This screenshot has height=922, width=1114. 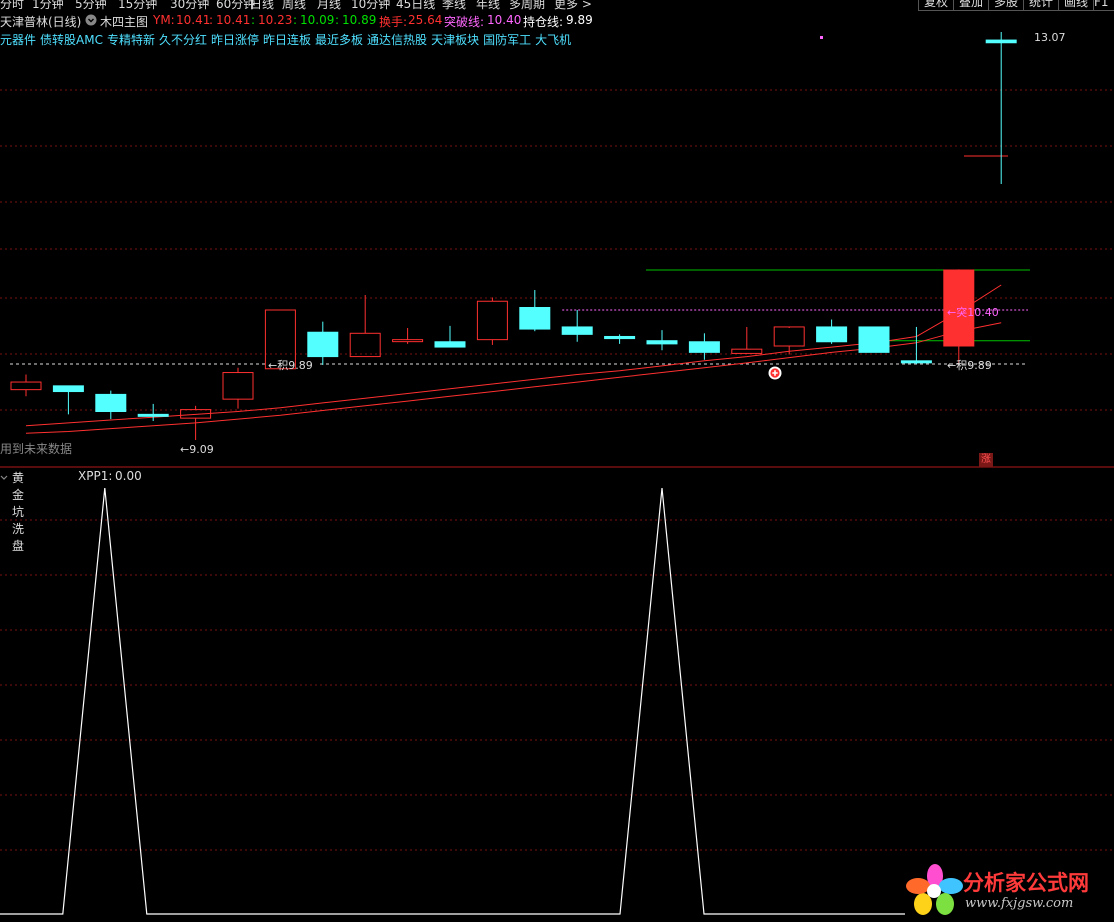 I want to click on logo-brand-text: 分析家公式网, so click(x=1026, y=883).